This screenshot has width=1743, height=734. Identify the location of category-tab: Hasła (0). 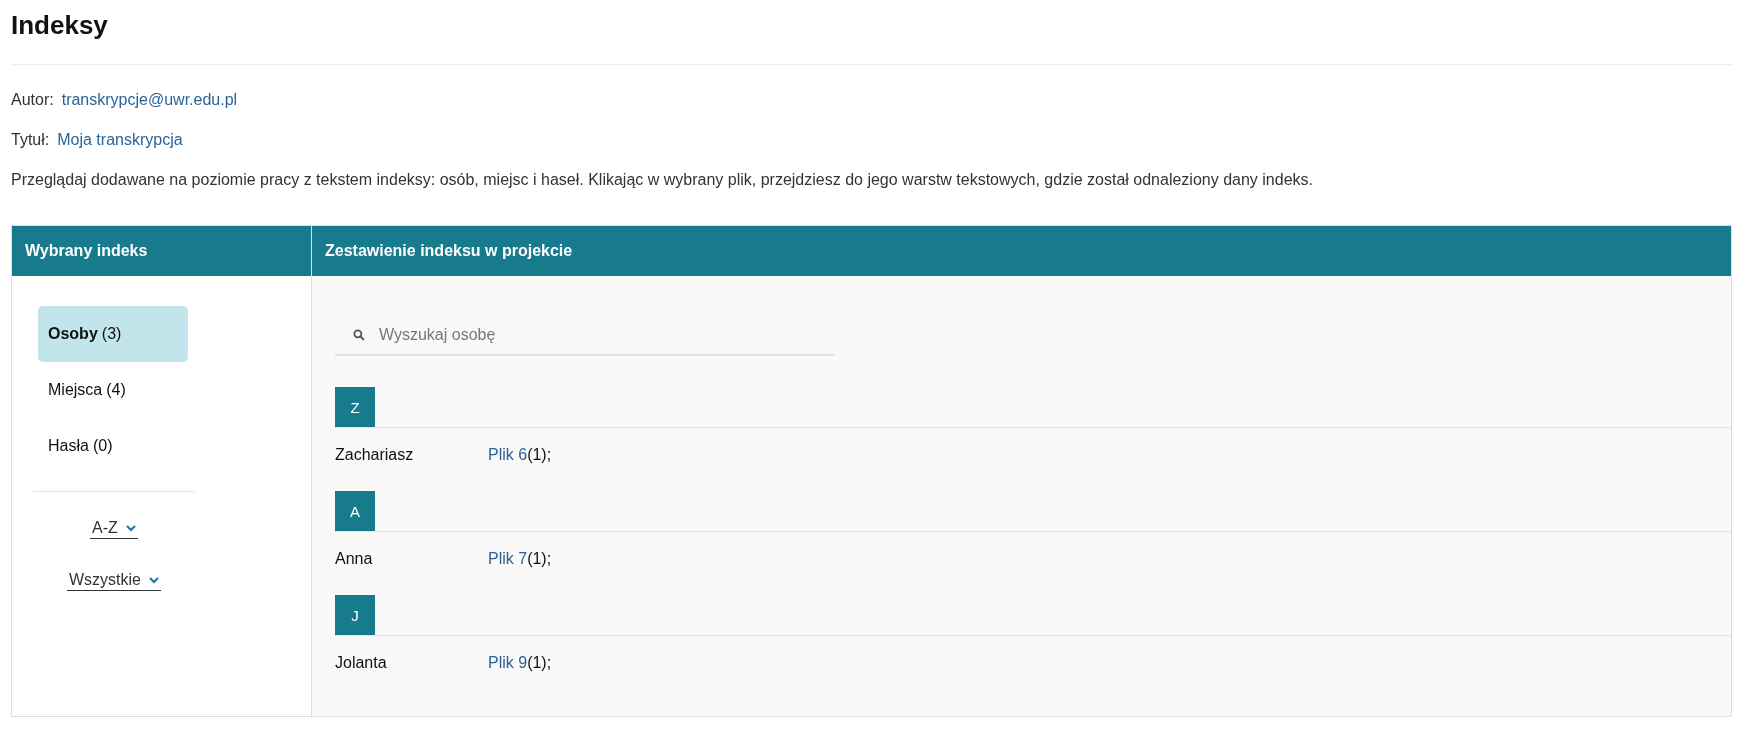
(113, 446).